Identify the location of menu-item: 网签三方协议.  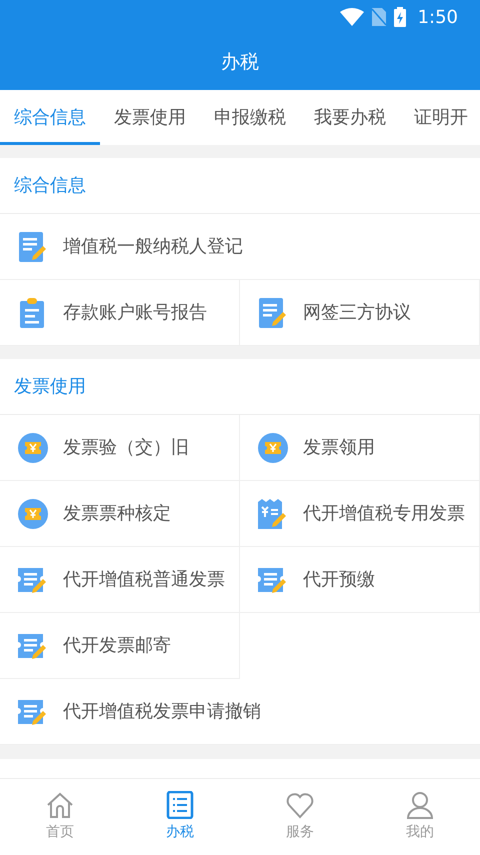
(360, 313).